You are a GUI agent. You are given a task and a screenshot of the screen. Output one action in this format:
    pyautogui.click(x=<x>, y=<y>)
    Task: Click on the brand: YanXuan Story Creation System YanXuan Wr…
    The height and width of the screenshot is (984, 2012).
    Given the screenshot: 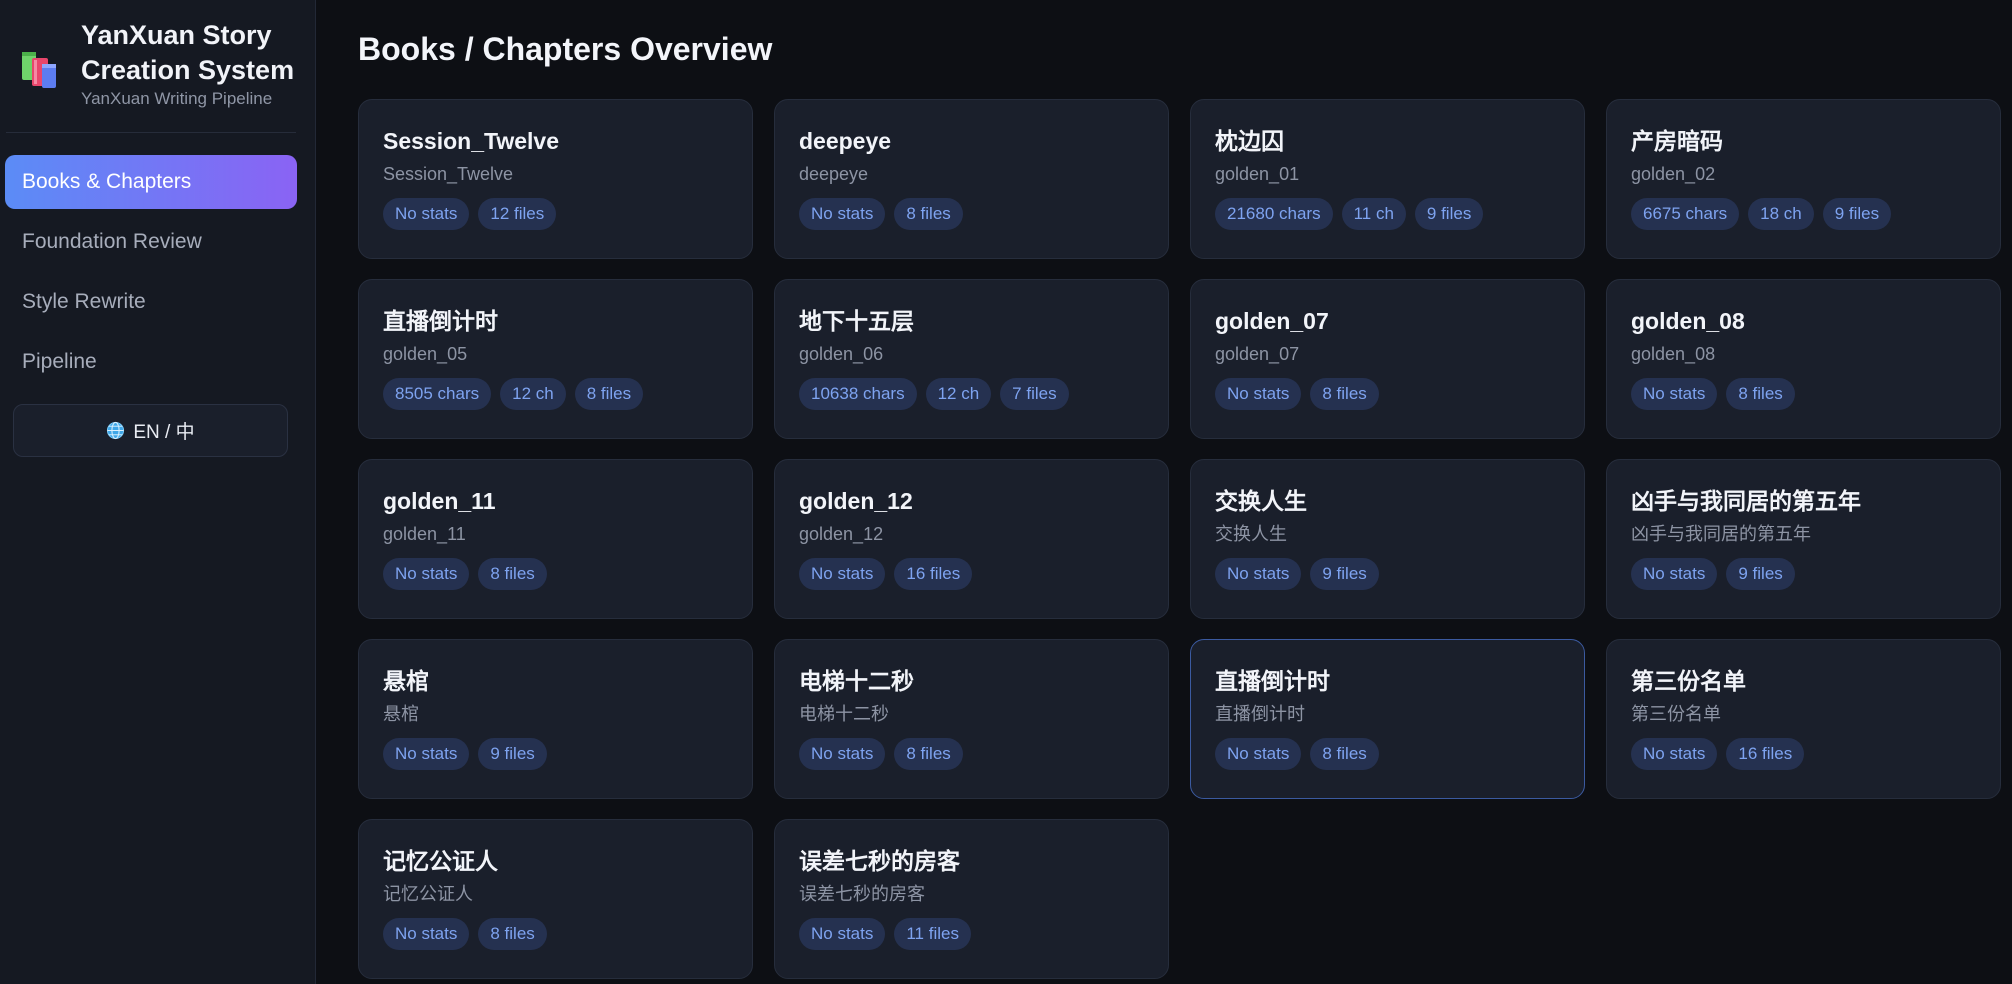 What is the action you would take?
    pyautogui.click(x=165, y=67)
    